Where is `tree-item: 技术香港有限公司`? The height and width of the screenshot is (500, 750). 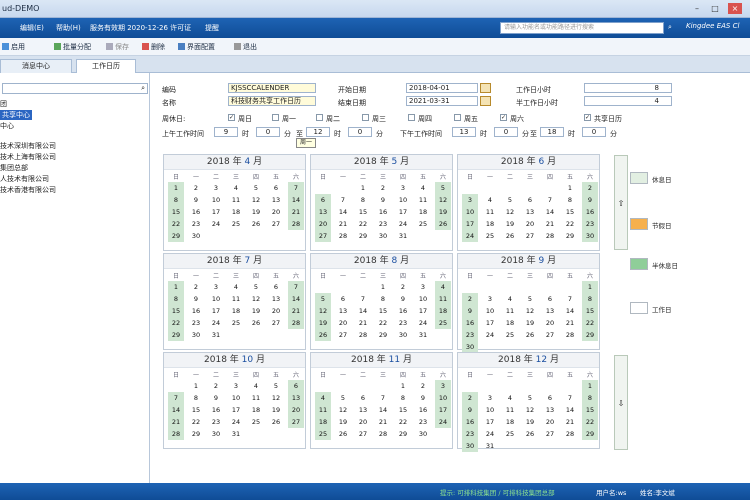 tree-item: 技术香港有限公司 is located at coordinates (28, 190).